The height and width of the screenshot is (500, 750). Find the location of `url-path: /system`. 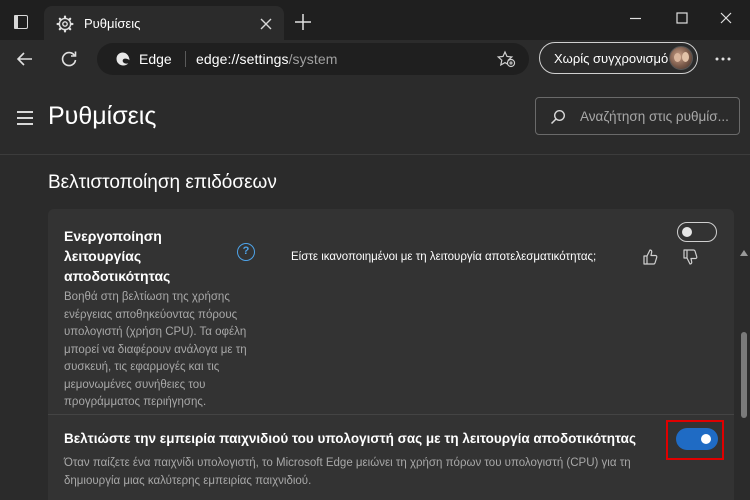

url-path: /system is located at coordinates (313, 59).